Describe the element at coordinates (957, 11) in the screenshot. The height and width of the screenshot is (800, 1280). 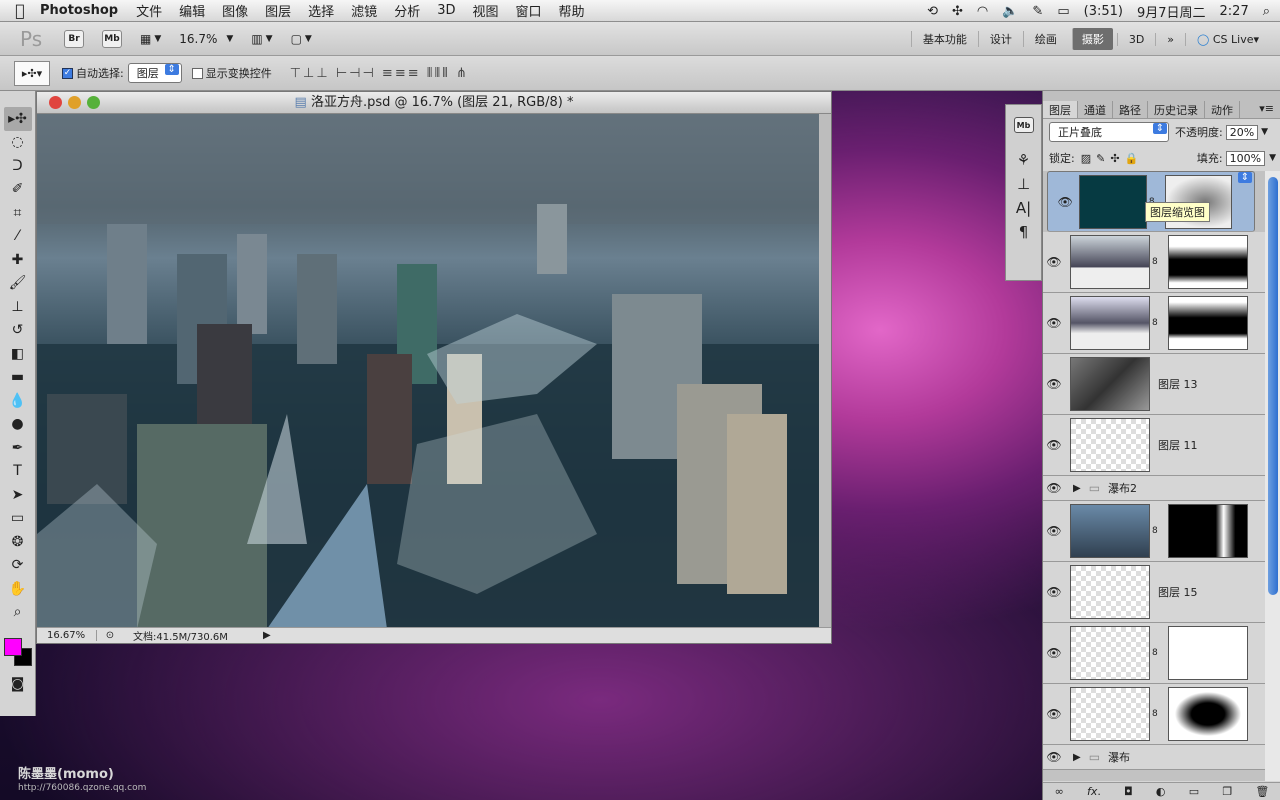
I see `bluetooth-icon: ✣` at that location.